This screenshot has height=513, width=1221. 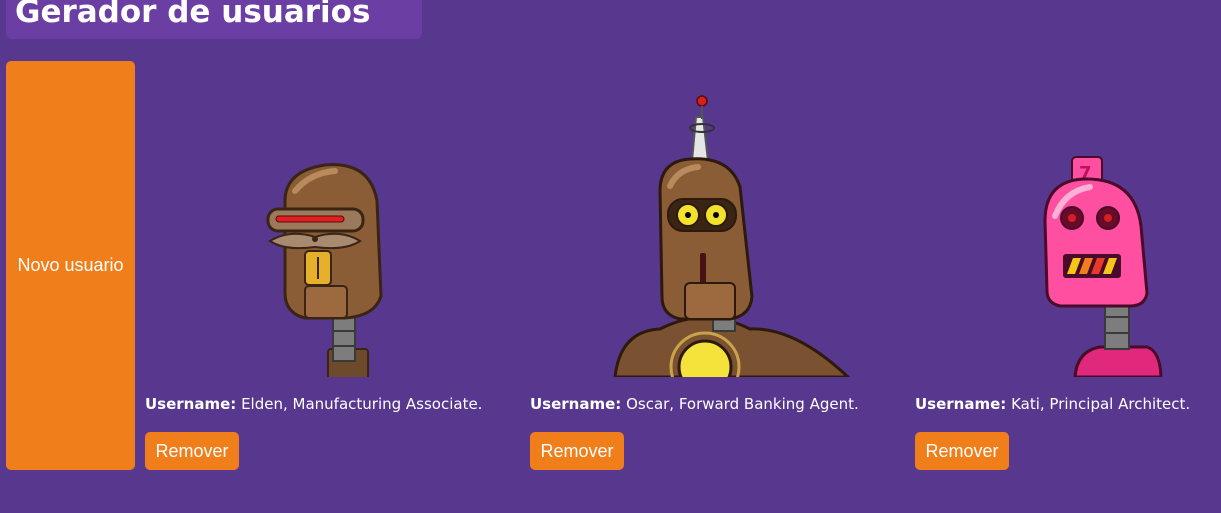 I want to click on new-user-button: Novo usuario, so click(x=70, y=265).